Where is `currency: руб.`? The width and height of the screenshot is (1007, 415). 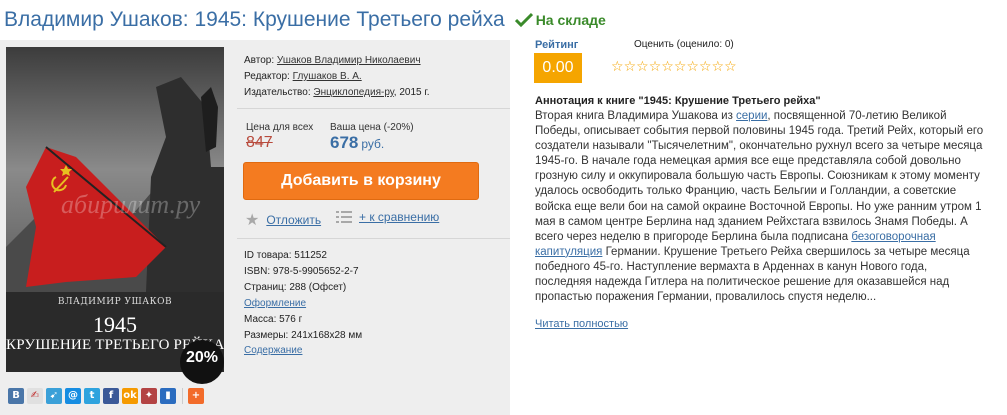 currency: руб. is located at coordinates (373, 144).